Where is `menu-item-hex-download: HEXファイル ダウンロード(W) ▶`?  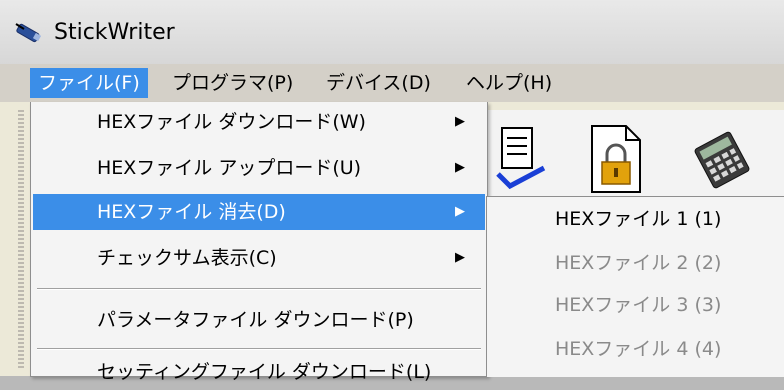
menu-item-hex-download: HEXファイル ダウンロード(W) ▶ is located at coordinates (259, 122).